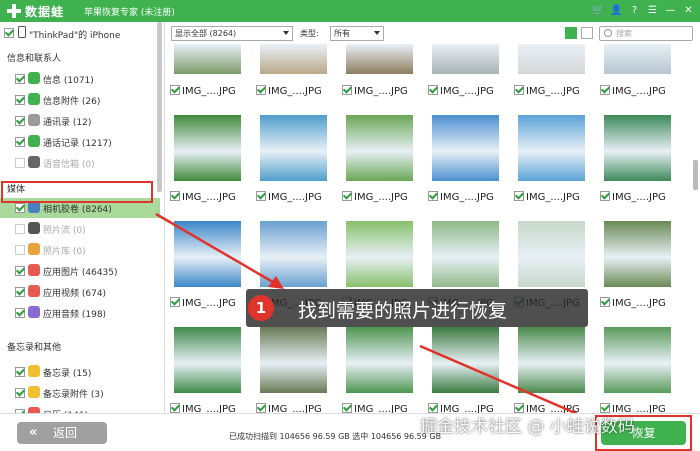 The height and width of the screenshot is (451, 700). I want to click on close-icon: ✕, so click(688, 10).